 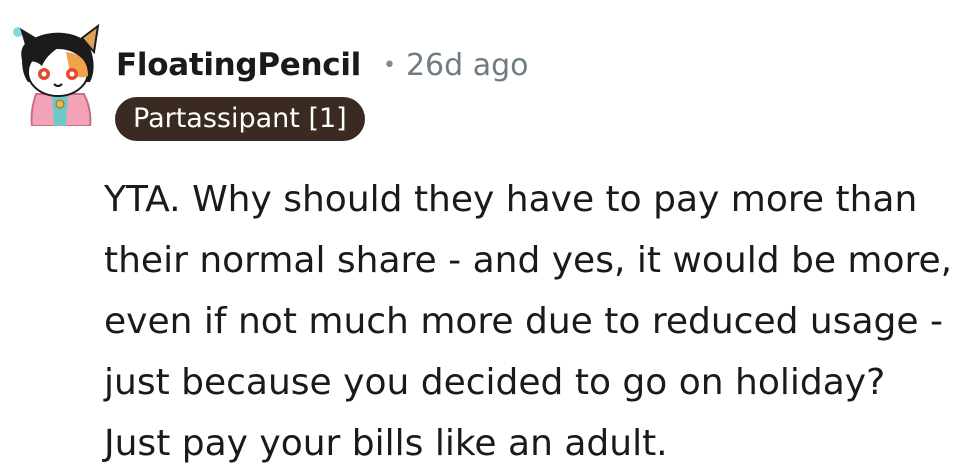 I want to click on user-flair-badge: Partassipant [1], so click(x=240, y=119).